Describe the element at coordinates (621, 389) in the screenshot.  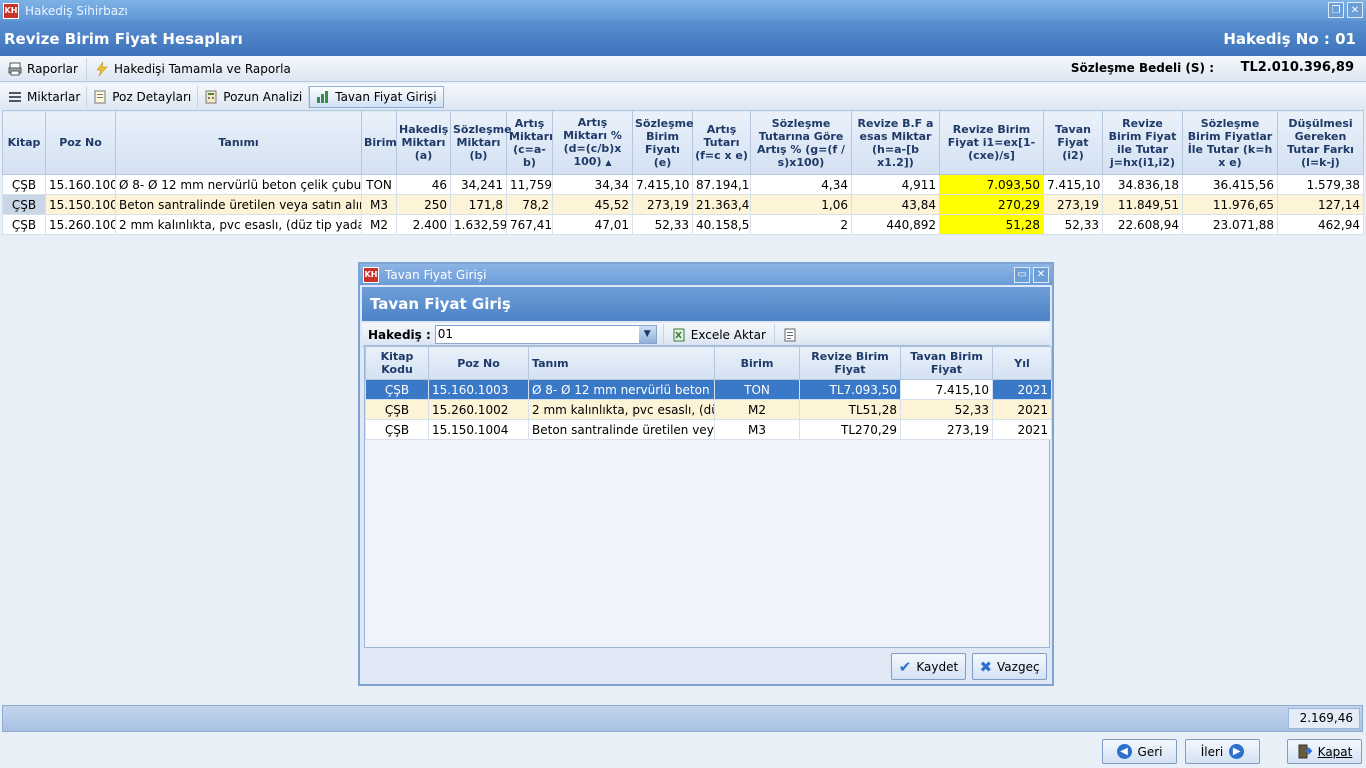
I see `cell: Ø 8- Ø 12 mm nervürlü beton çelik` at that location.